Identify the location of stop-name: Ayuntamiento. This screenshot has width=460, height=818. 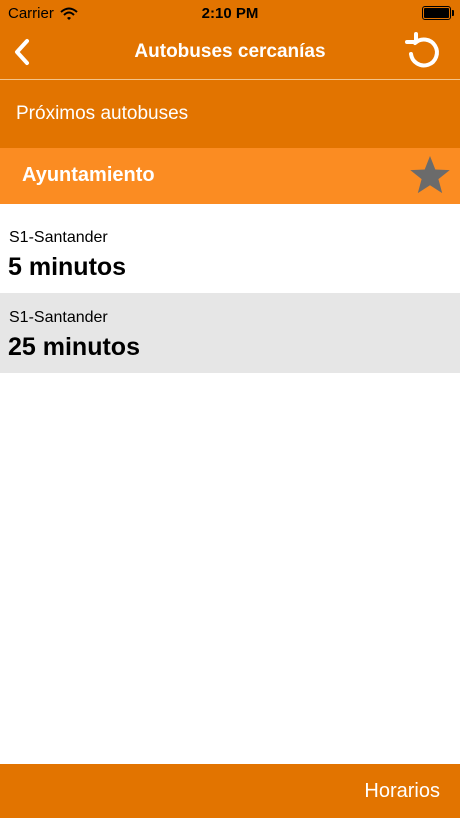
(88, 175).